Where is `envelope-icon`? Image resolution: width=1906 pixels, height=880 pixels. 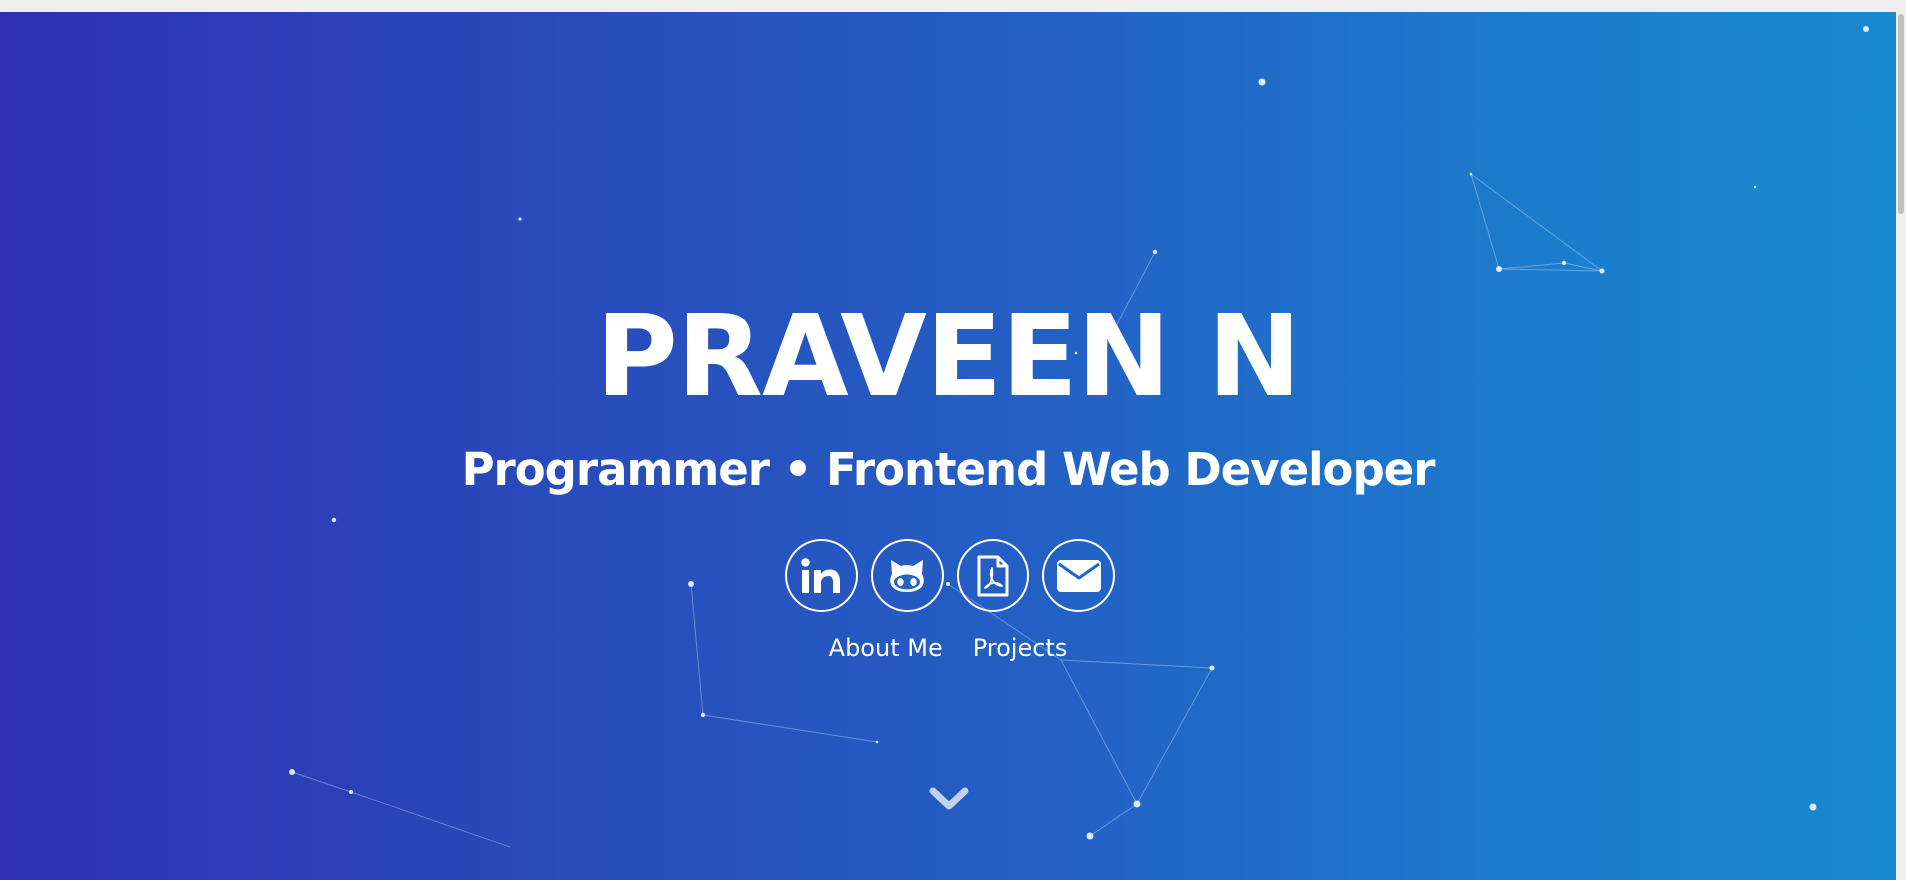 envelope-icon is located at coordinates (1078, 575).